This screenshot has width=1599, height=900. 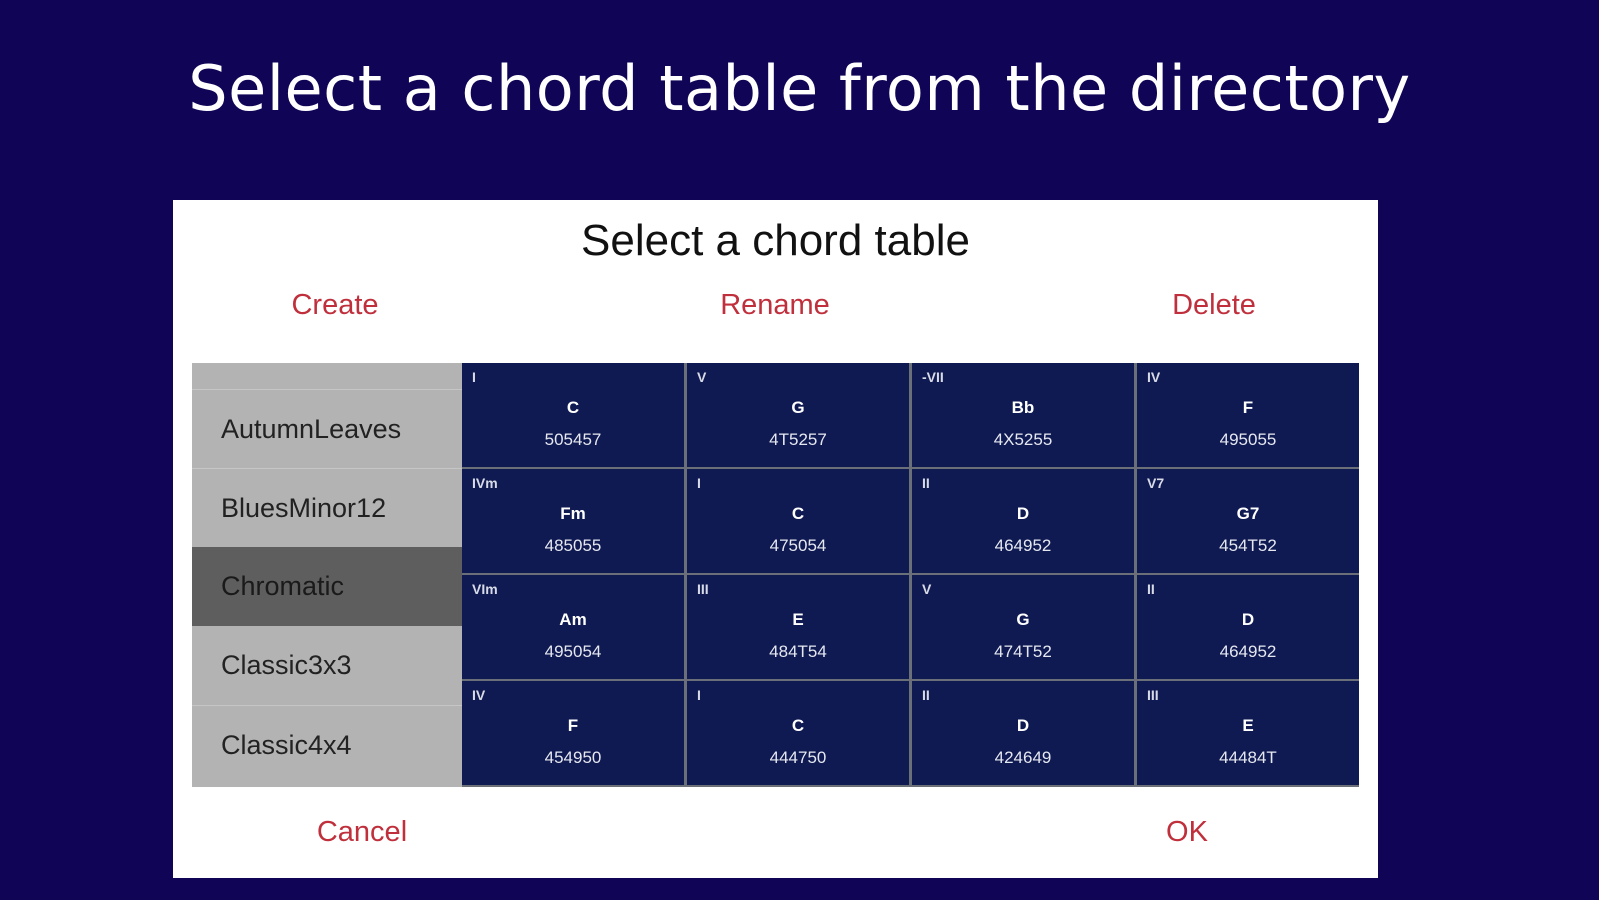 I want to click on degree-label: IVm, so click(x=485, y=483).